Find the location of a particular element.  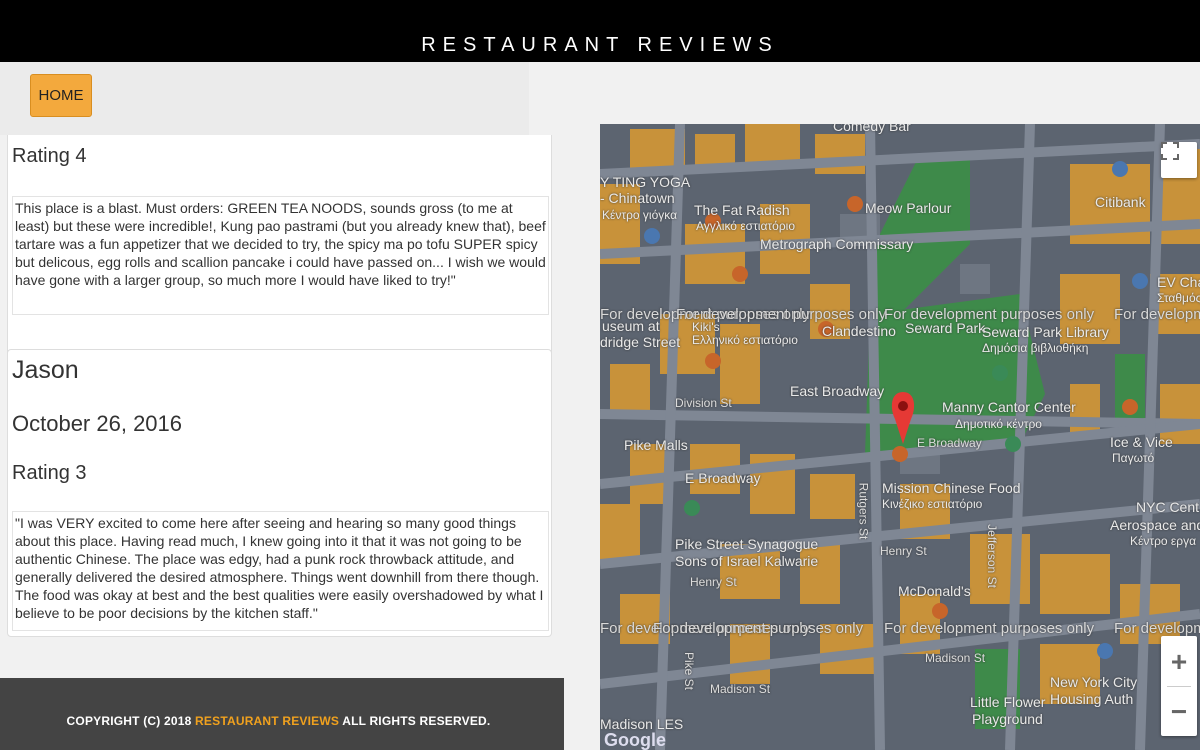

map-label: Παγωτό is located at coordinates (1133, 458).